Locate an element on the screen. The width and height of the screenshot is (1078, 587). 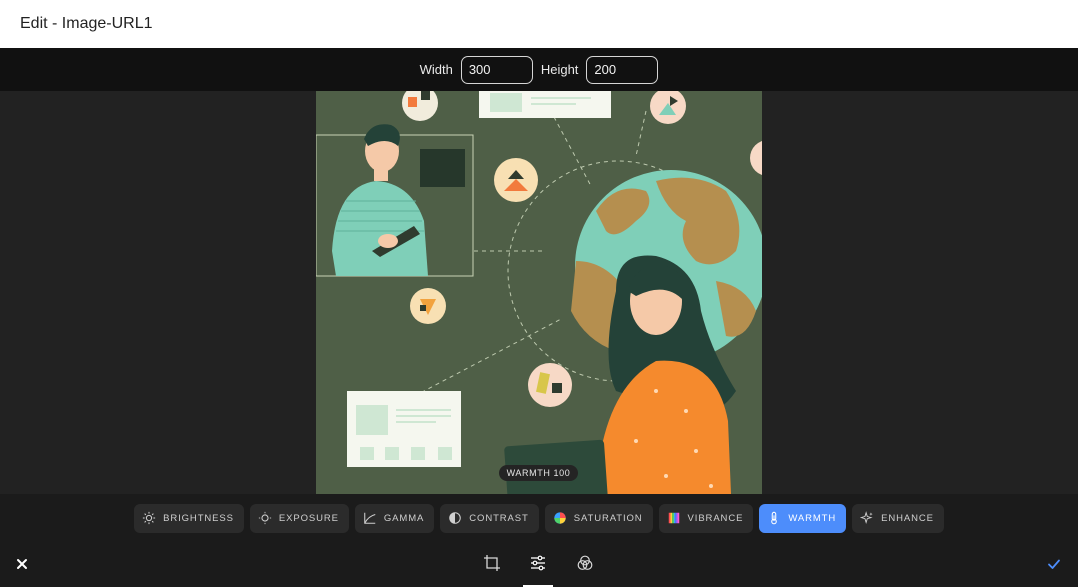
thermometer-icon is located at coordinates (774, 518).